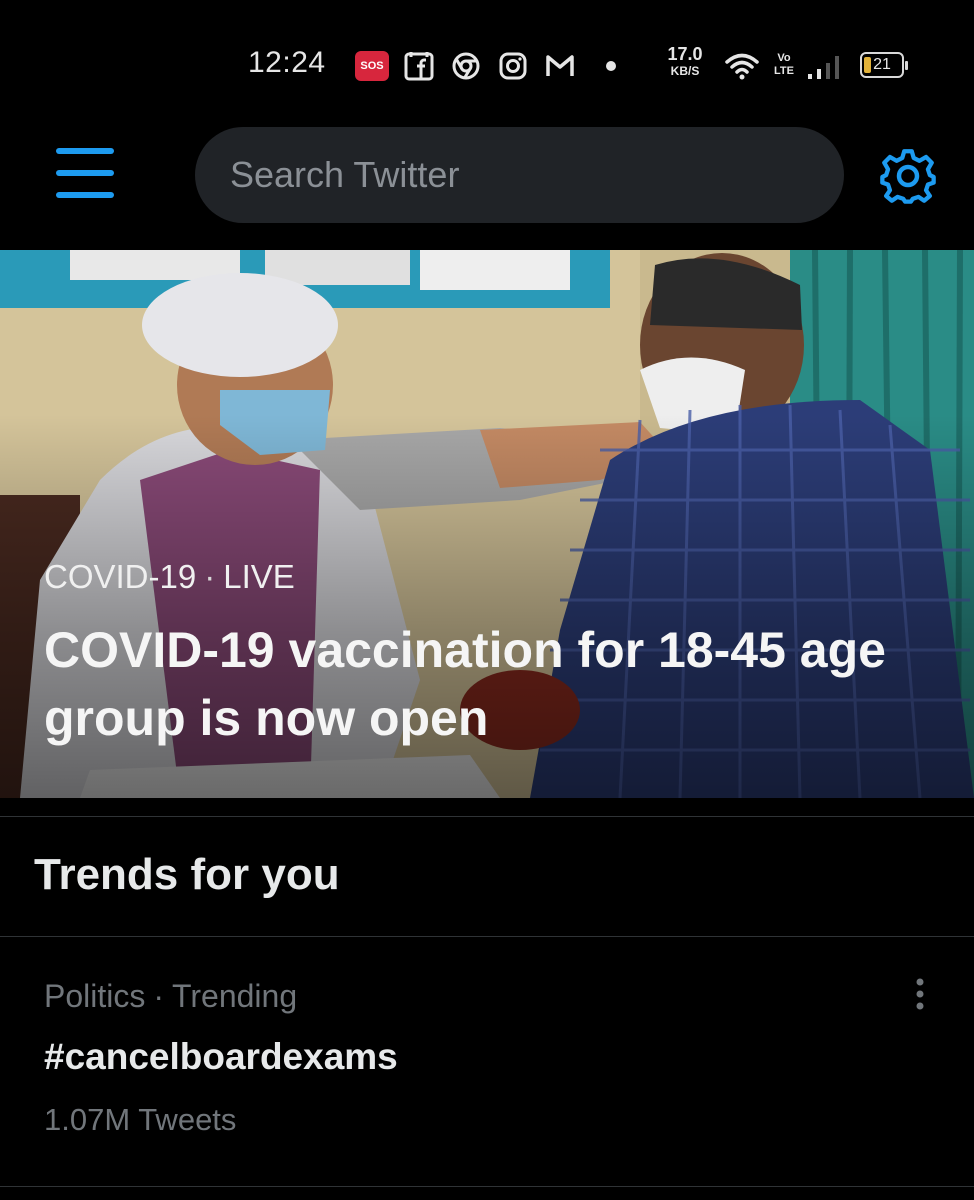 The height and width of the screenshot is (1200, 974). I want to click on trend-status: Trending, so click(235, 996).